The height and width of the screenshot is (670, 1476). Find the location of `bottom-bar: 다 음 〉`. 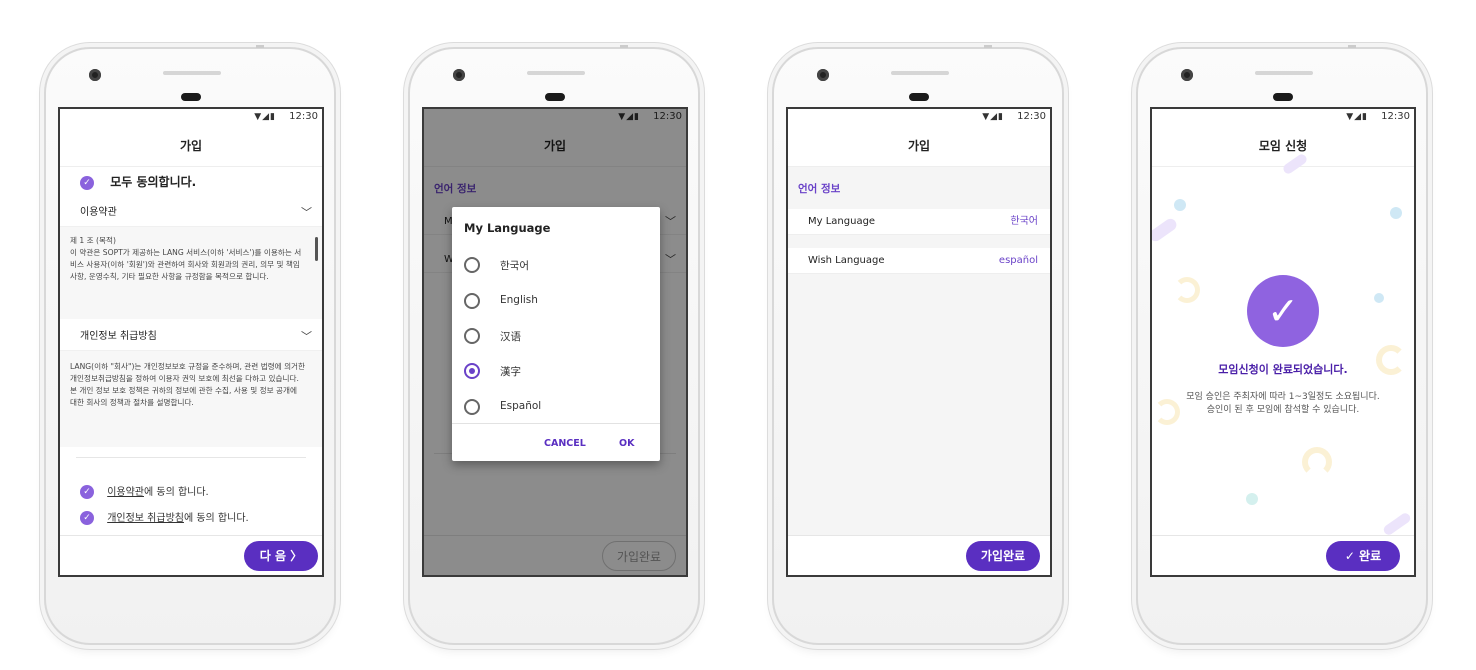

bottom-bar: 다 음 〉 is located at coordinates (191, 555).